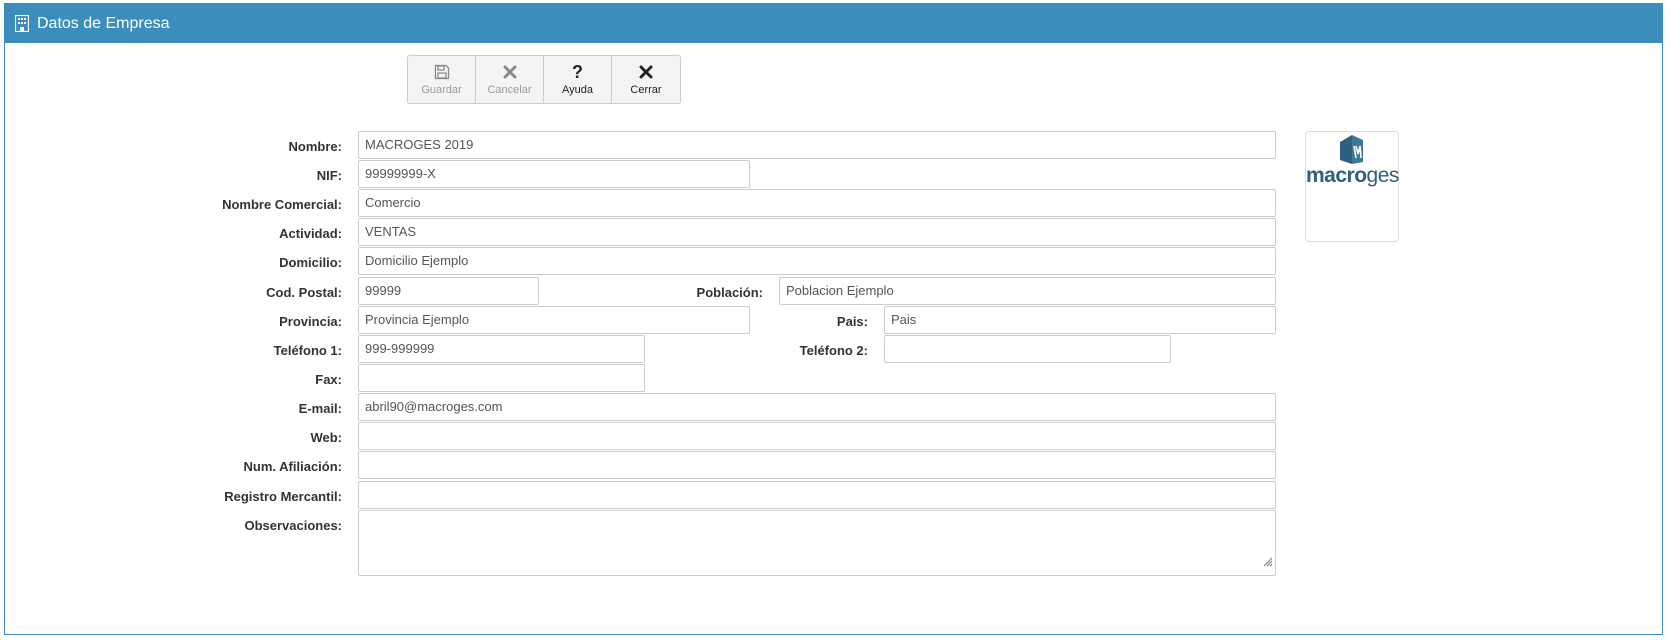 The height and width of the screenshot is (640, 1666). I want to click on building-icon, so click(22, 23).